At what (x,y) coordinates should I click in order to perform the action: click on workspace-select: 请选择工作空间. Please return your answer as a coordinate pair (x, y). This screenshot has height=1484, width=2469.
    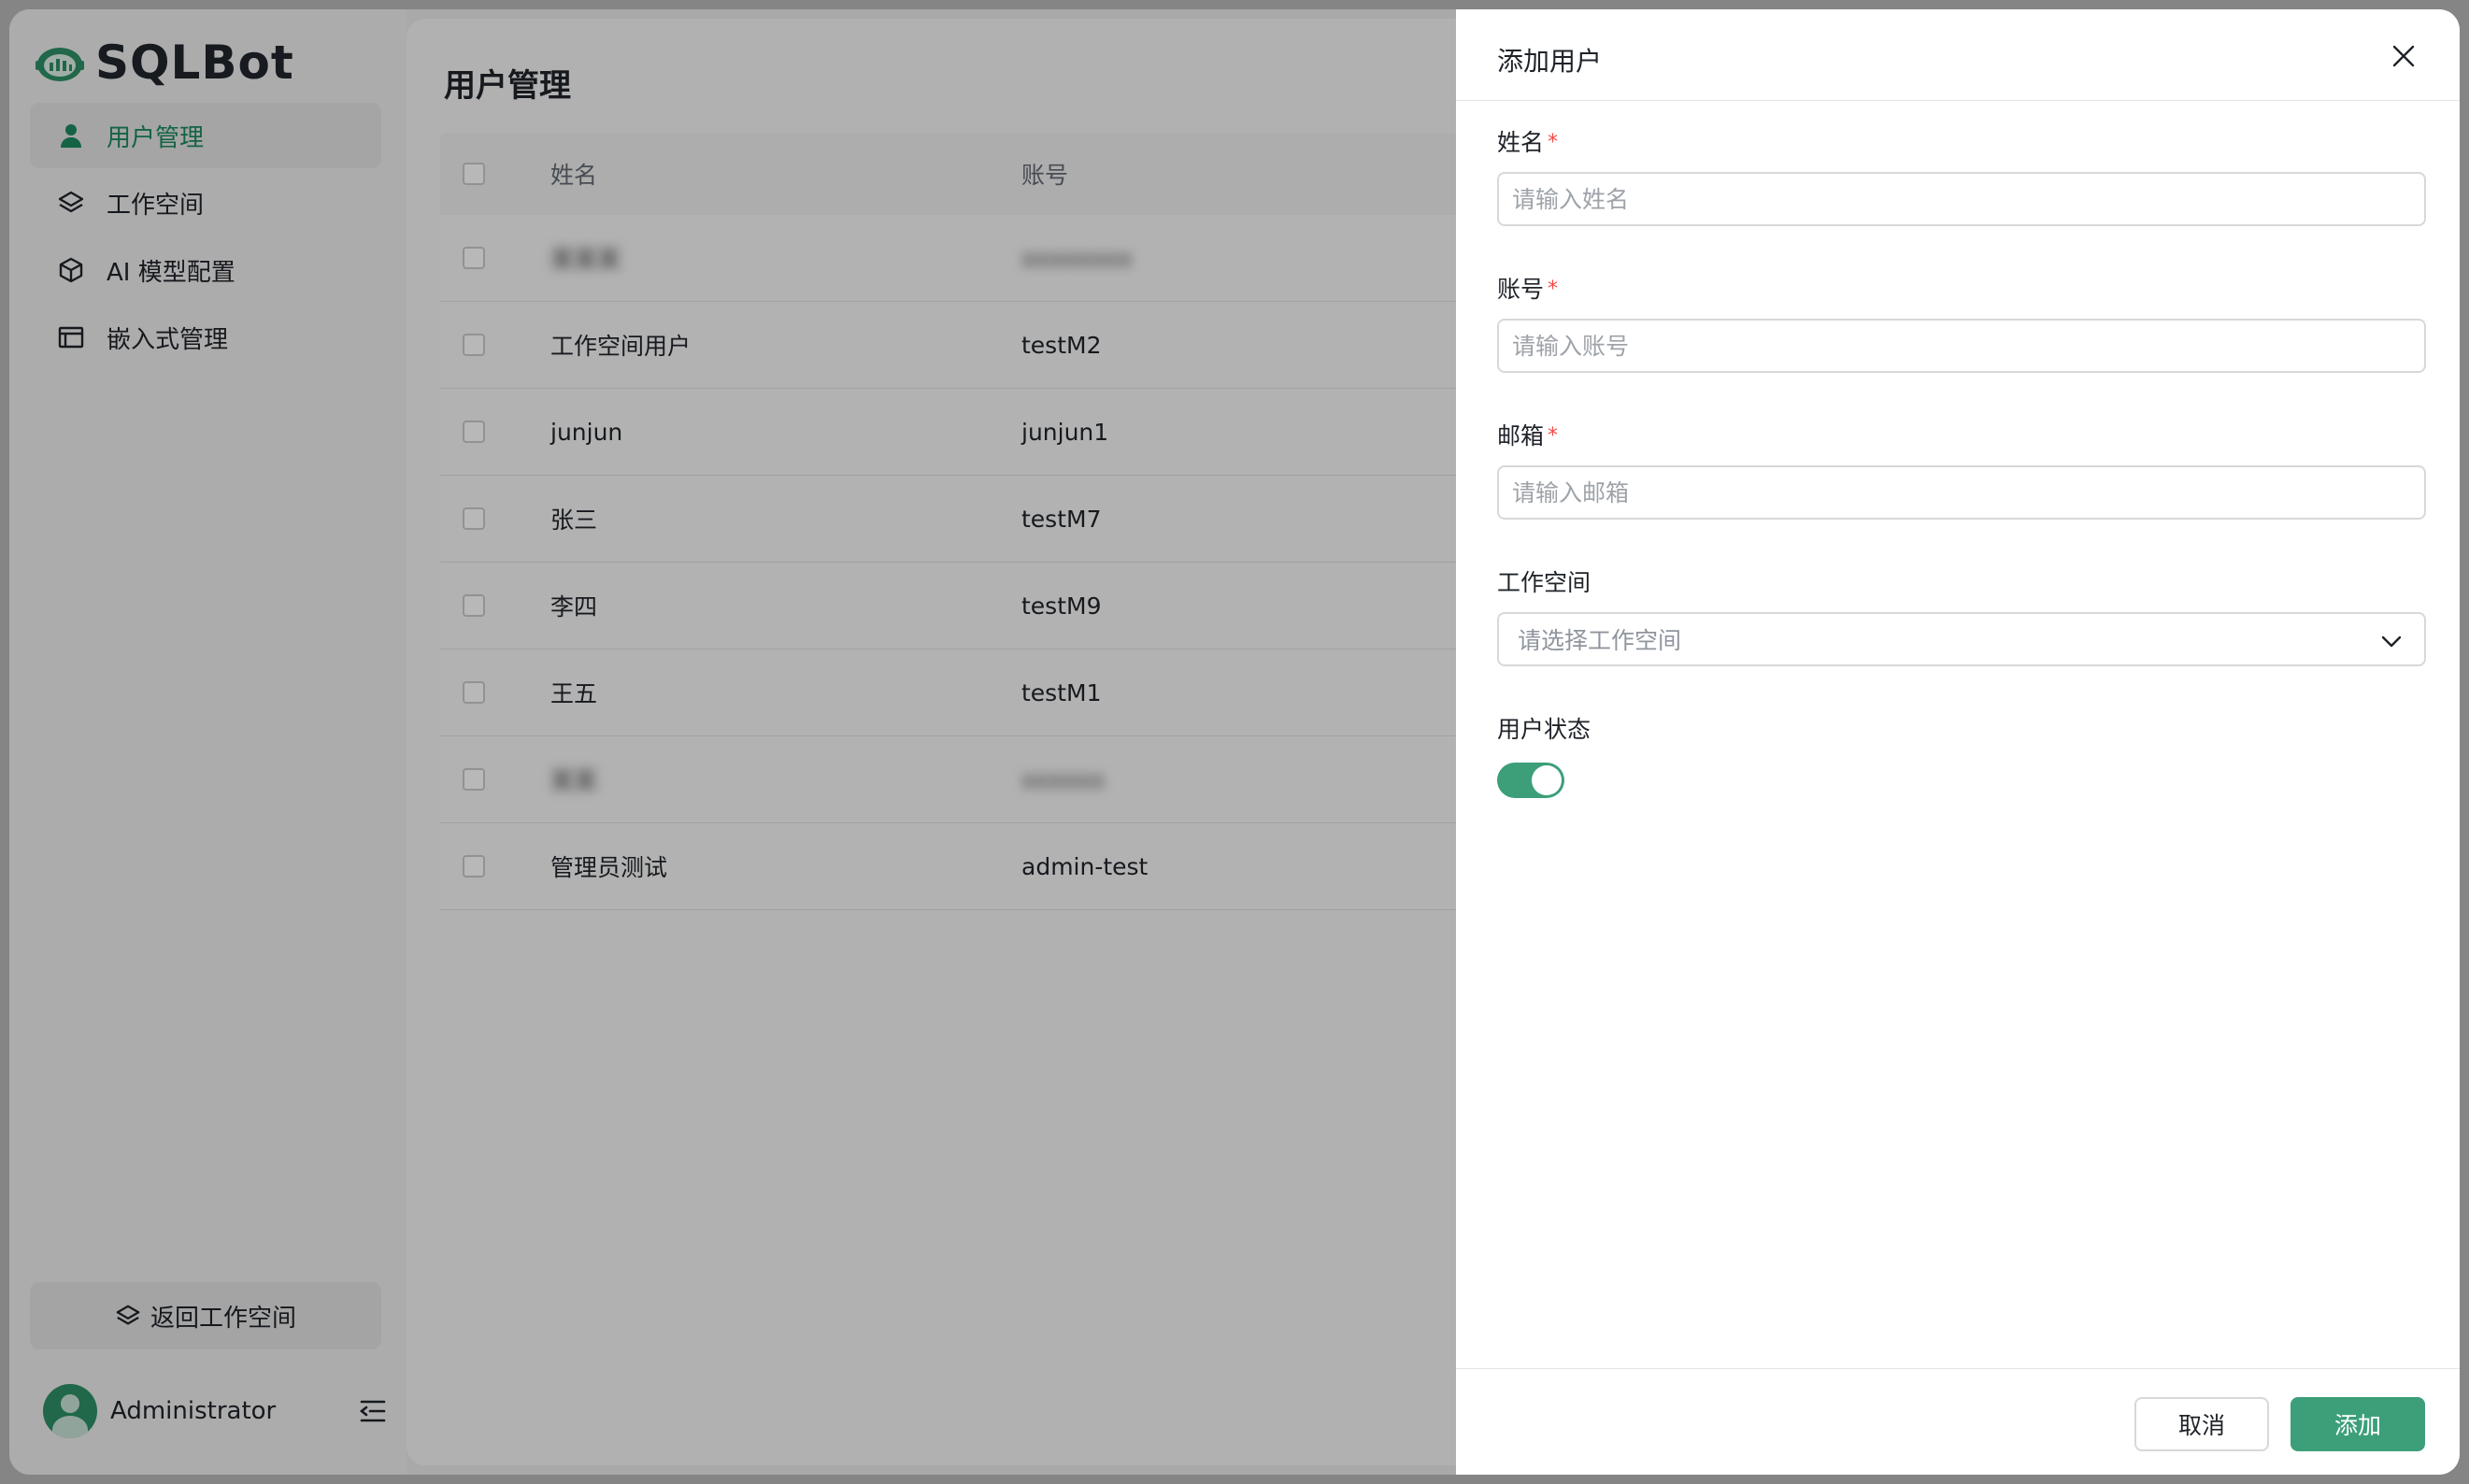
    Looking at the image, I should click on (1961, 639).